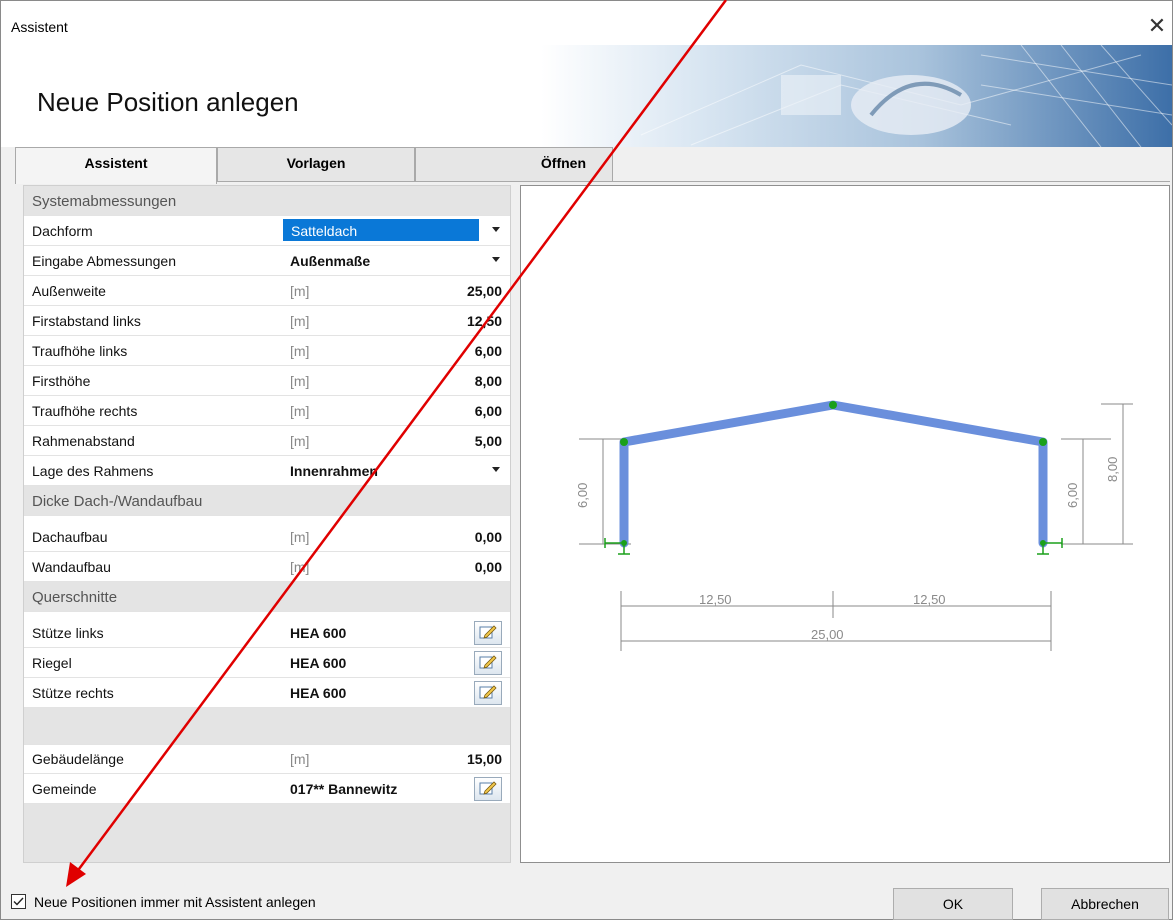 This screenshot has height=920, width=1173. What do you see at coordinates (318, 693) in the screenshot?
I see `stuetze-rechts-value: HEA 600` at bounding box center [318, 693].